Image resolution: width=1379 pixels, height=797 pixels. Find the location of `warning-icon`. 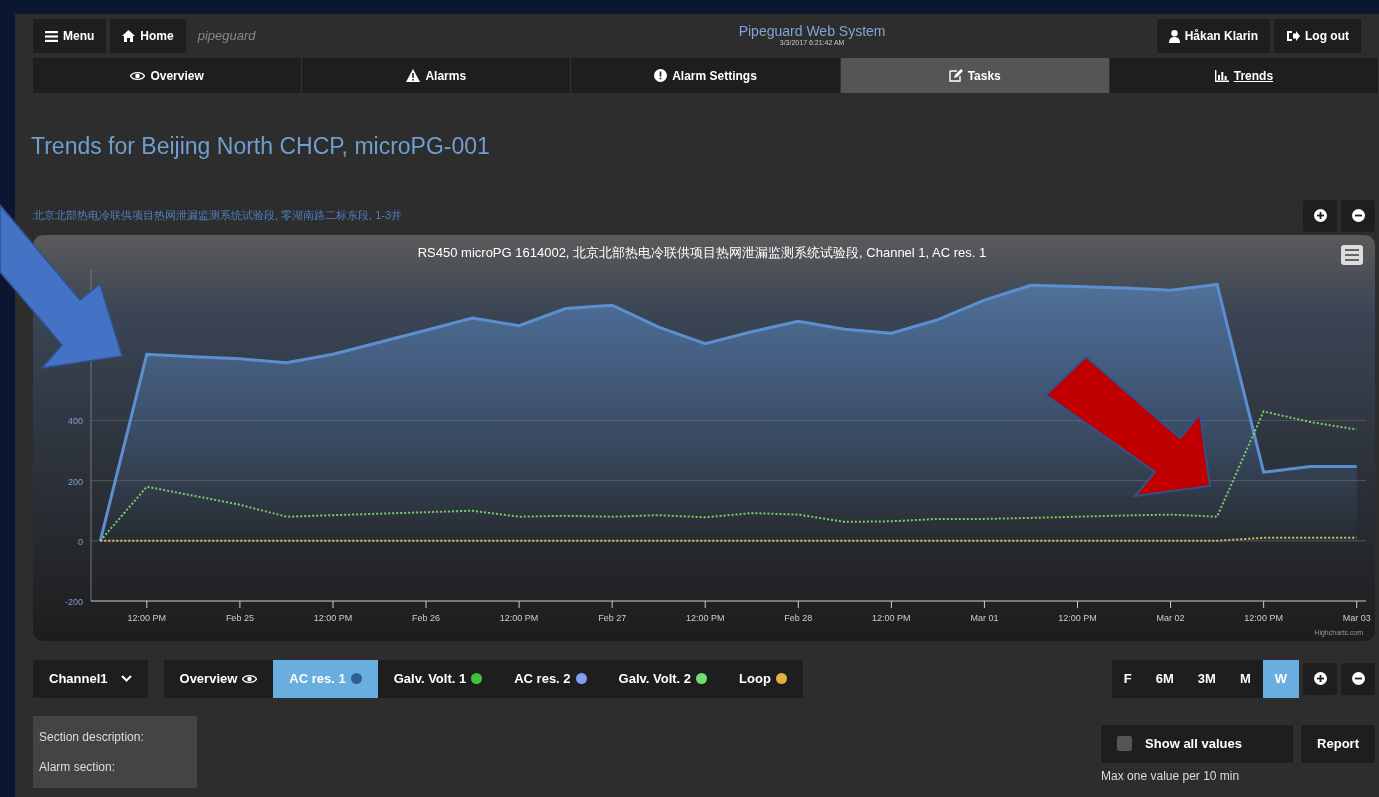

warning-icon is located at coordinates (413, 75).